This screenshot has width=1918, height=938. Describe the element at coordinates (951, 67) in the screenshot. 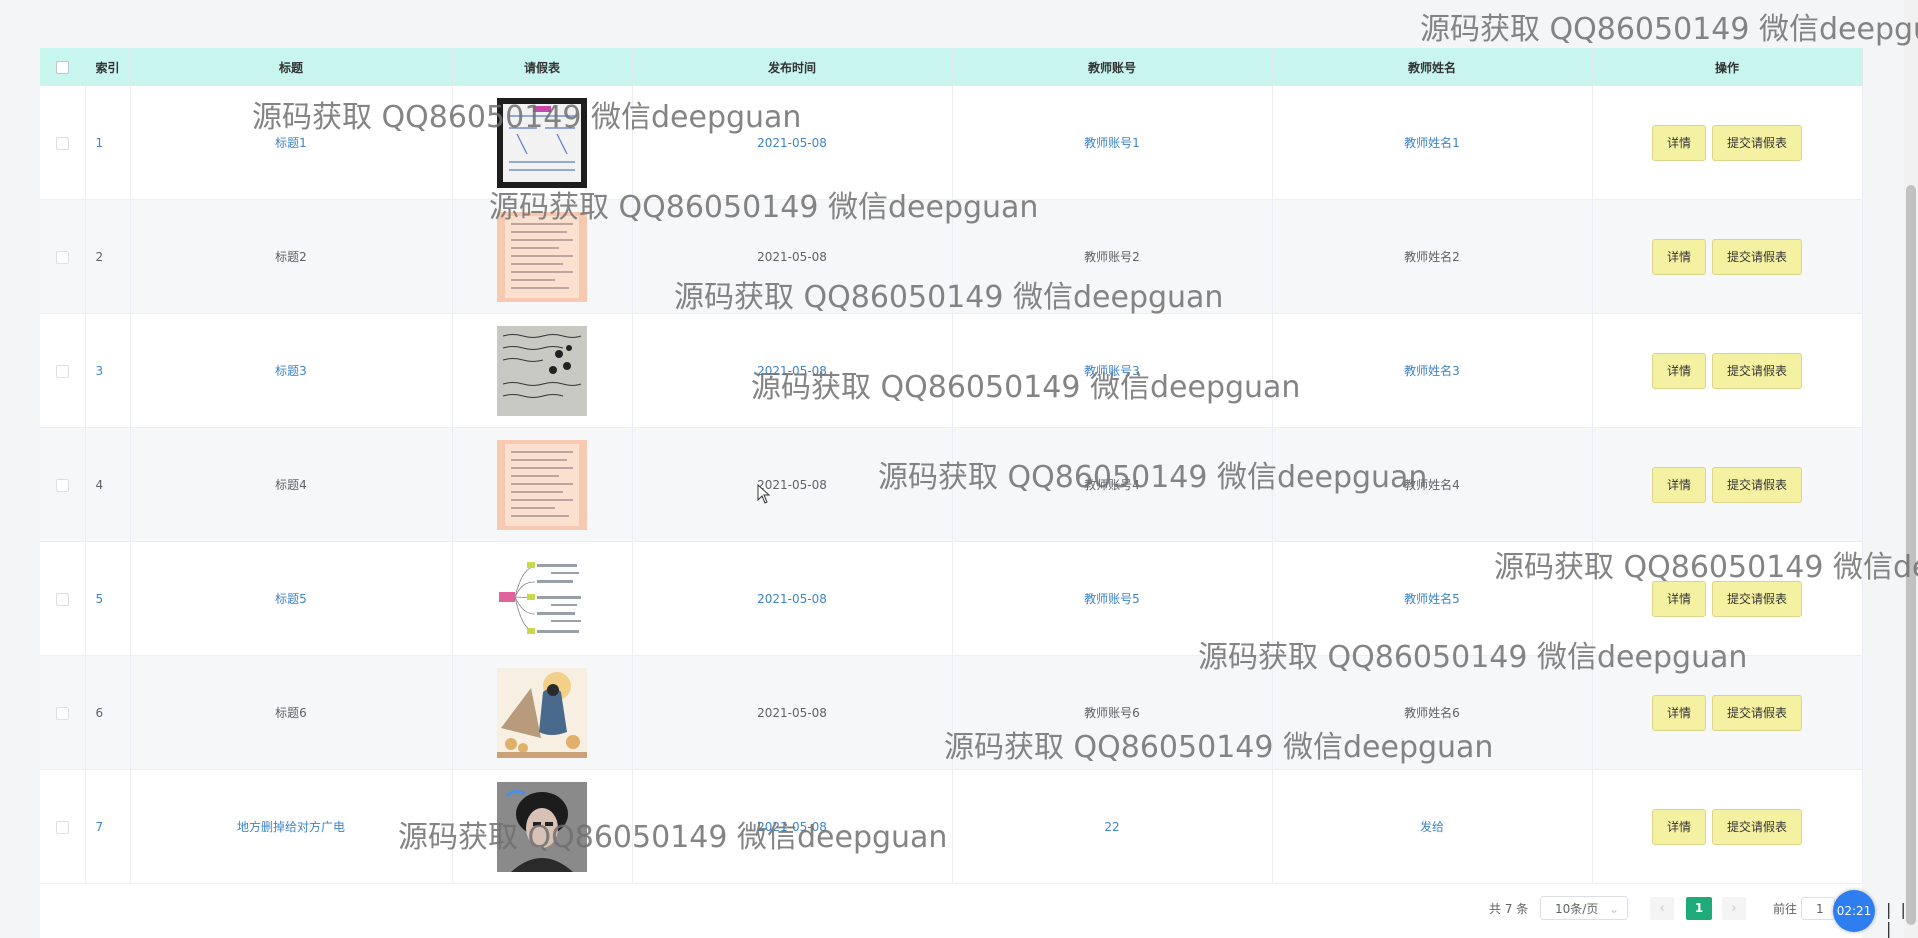

I see `table-header-row: 索引 标题 请假表 发布时间 教师账号 教师姓名 操作` at that location.